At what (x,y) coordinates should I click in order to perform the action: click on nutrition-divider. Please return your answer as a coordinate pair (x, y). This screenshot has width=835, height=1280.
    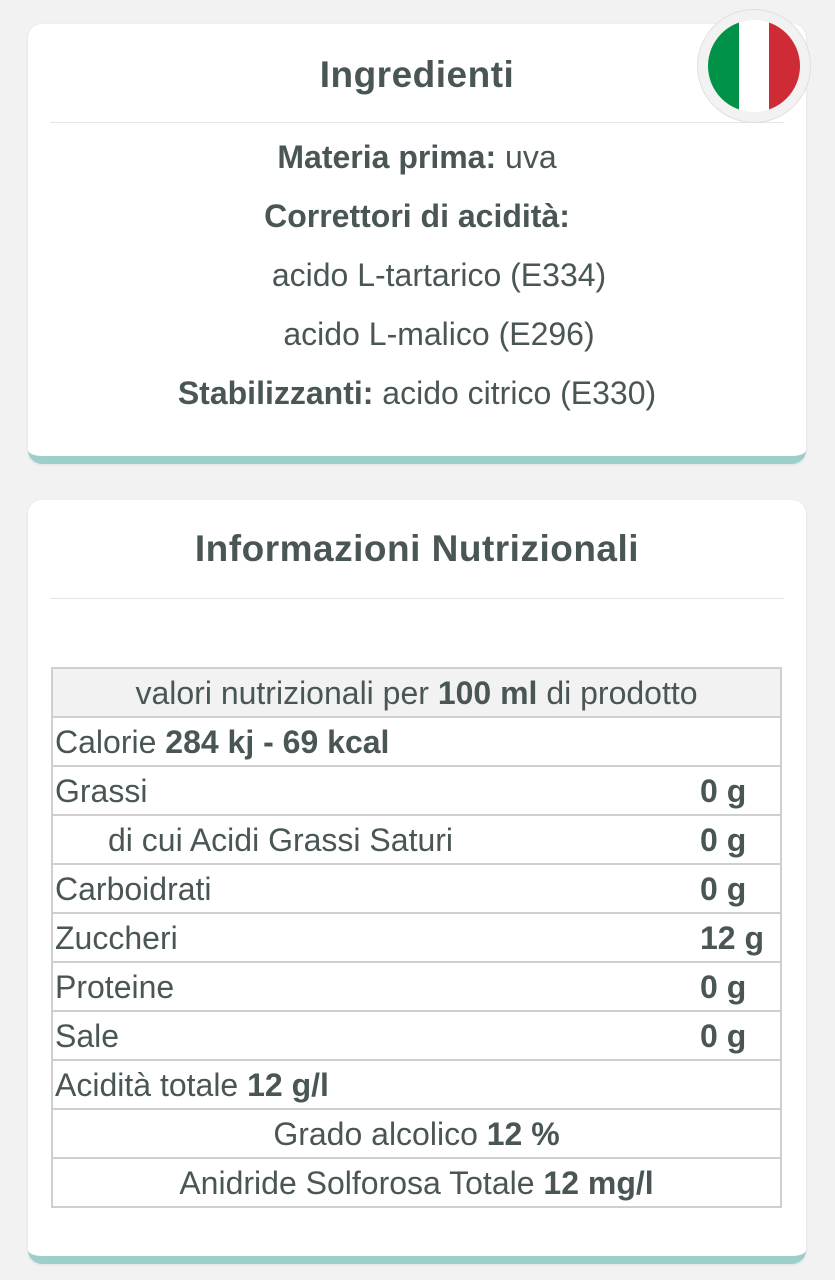
    Looking at the image, I should click on (417, 598).